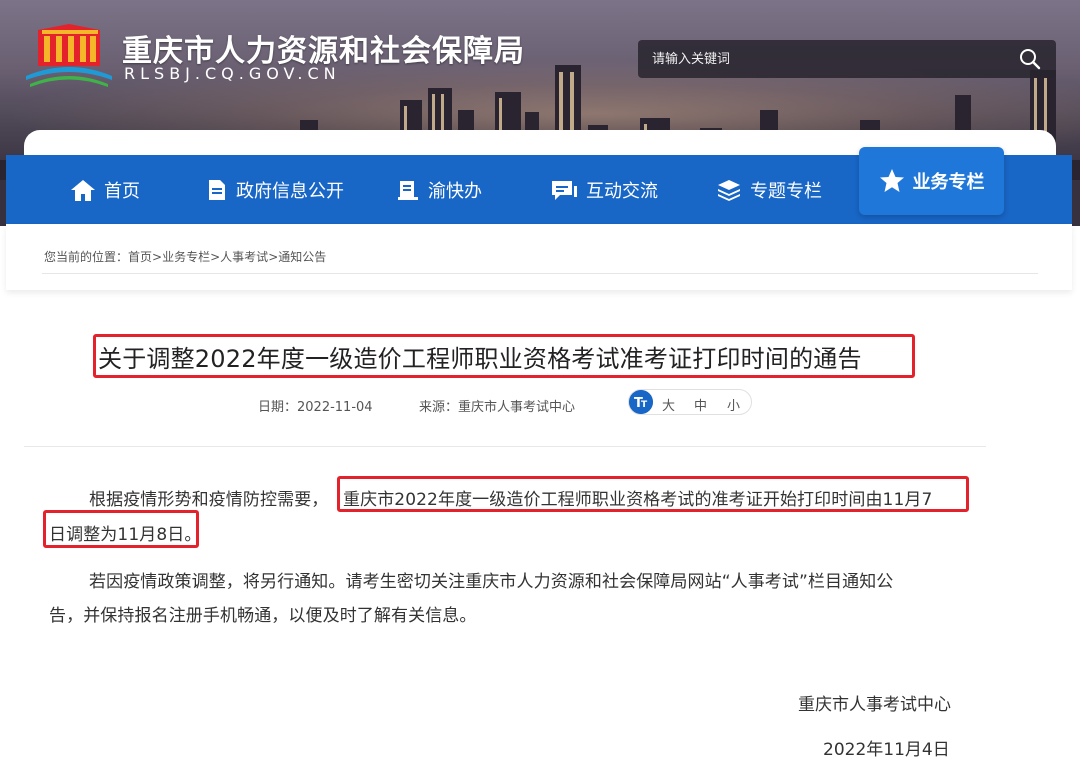 Image resolution: width=1080 pixels, height=773 pixels. What do you see at coordinates (700, 404) in the screenshot?
I see `font-size-medium: 中` at bounding box center [700, 404].